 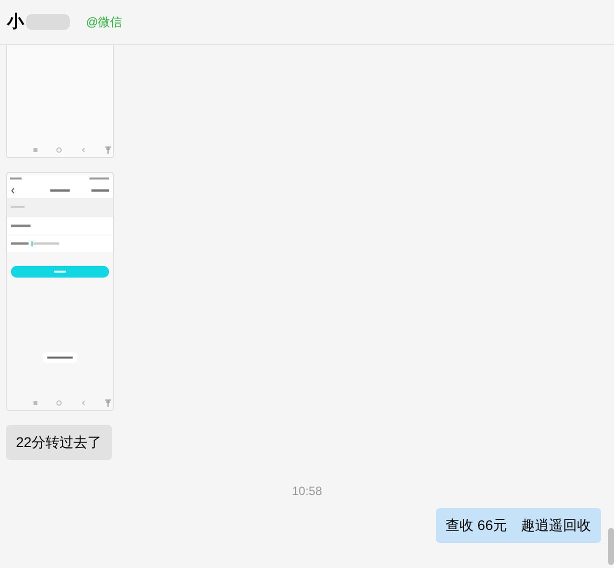 What do you see at coordinates (611, 546) in the screenshot?
I see `scrollbar-thumb` at bounding box center [611, 546].